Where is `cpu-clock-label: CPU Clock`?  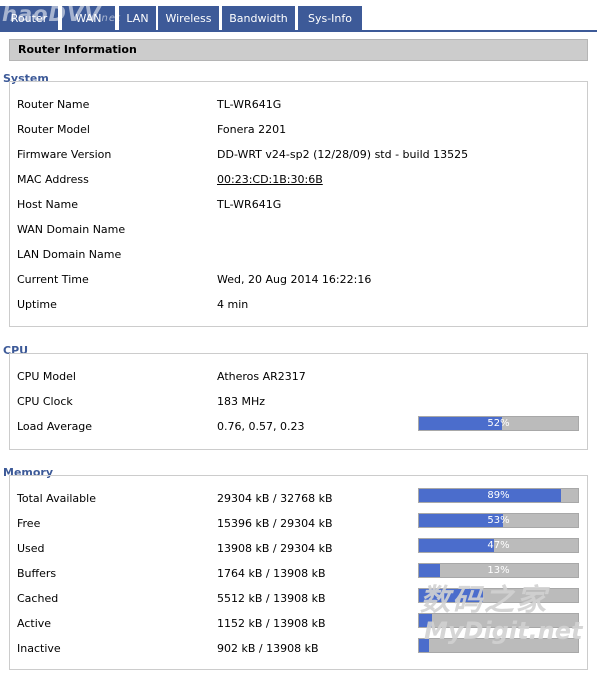
cpu-clock-label: CPU Clock is located at coordinates (45, 401).